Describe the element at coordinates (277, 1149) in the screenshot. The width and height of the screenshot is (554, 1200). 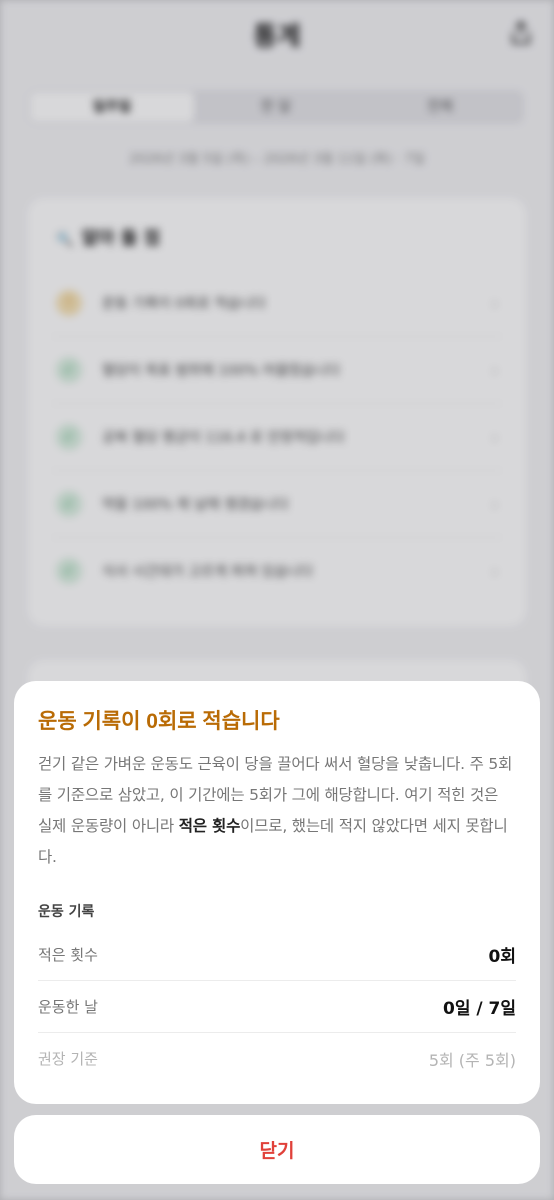
I see `close-button: 닫기` at that location.